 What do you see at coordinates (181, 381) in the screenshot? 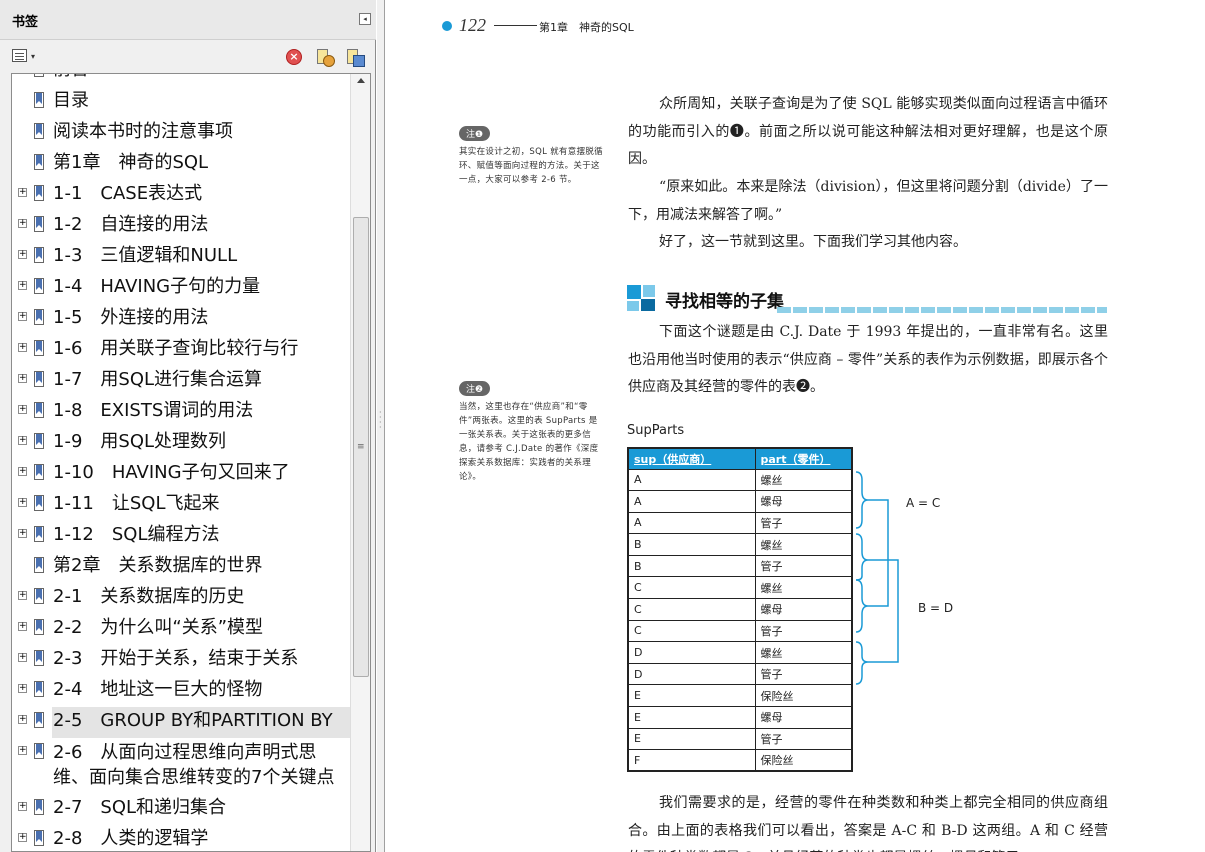
I see `bookmark-item: +1-7 用SQL进行集合运算` at bounding box center [181, 381].